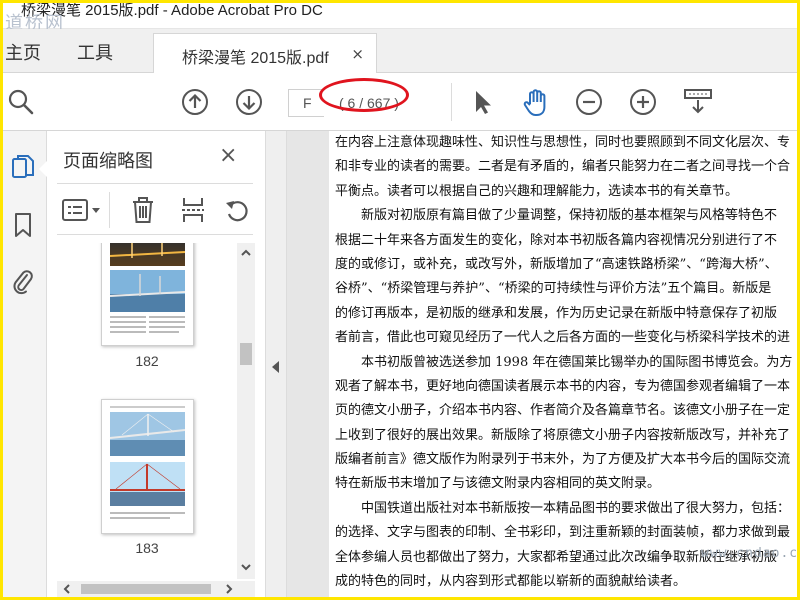  I want to click on scroll-up-icon, so click(246, 253).